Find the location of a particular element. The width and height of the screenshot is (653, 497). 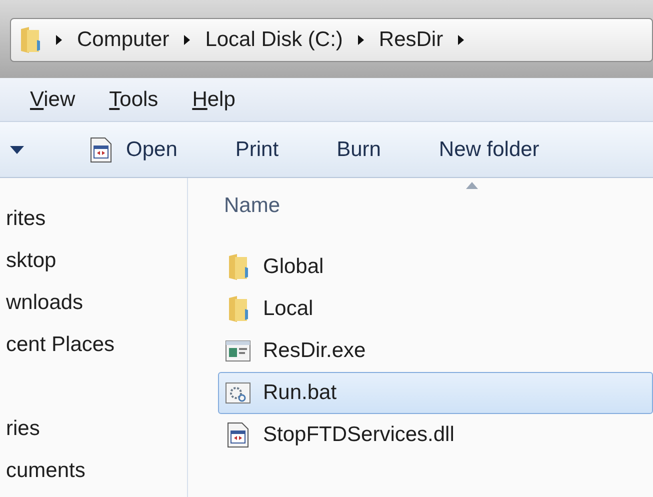

file-name: Local is located at coordinates (288, 309).